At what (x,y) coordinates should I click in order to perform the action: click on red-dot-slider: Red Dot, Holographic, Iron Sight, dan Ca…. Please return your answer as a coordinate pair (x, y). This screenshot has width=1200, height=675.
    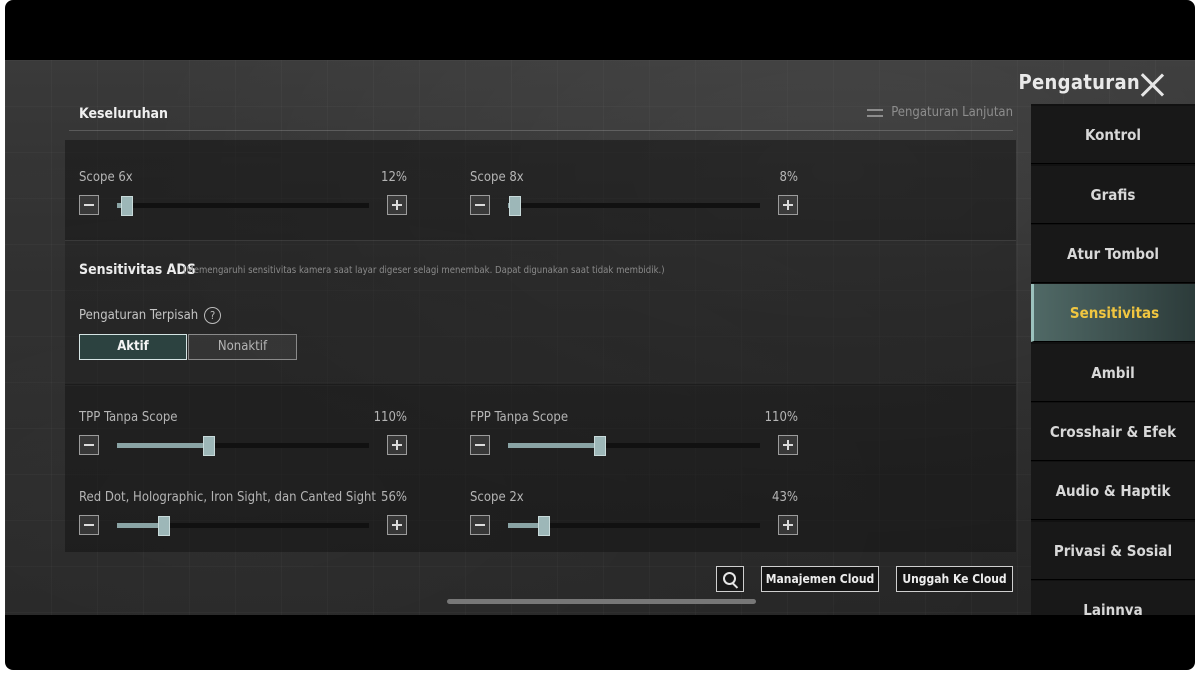
    Looking at the image, I should click on (243, 515).